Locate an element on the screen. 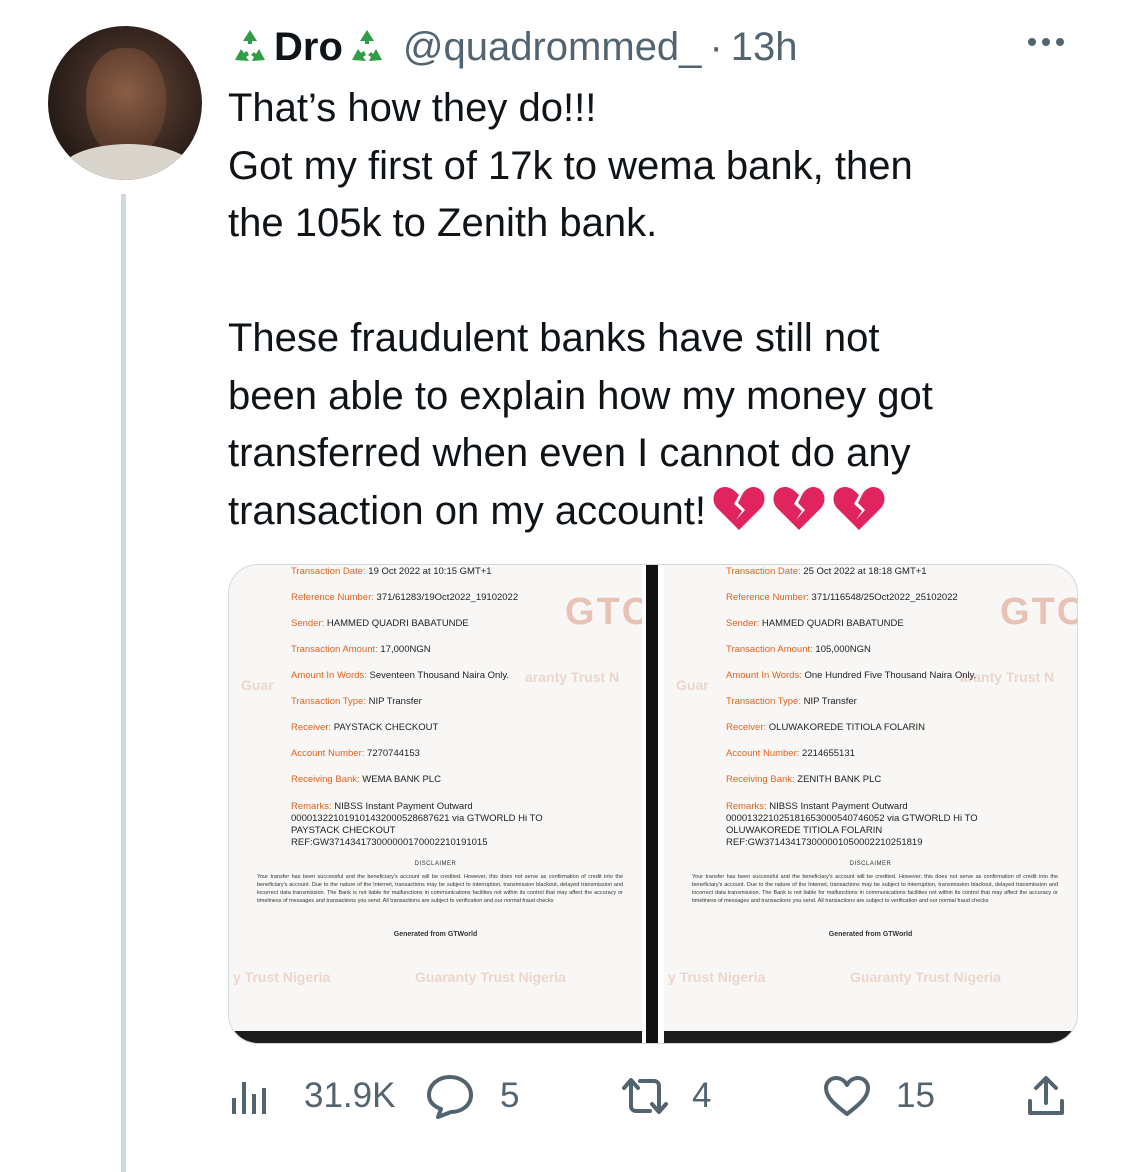 The height and width of the screenshot is (1172, 1125). share-icon is located at coordinates (1046, 1095).